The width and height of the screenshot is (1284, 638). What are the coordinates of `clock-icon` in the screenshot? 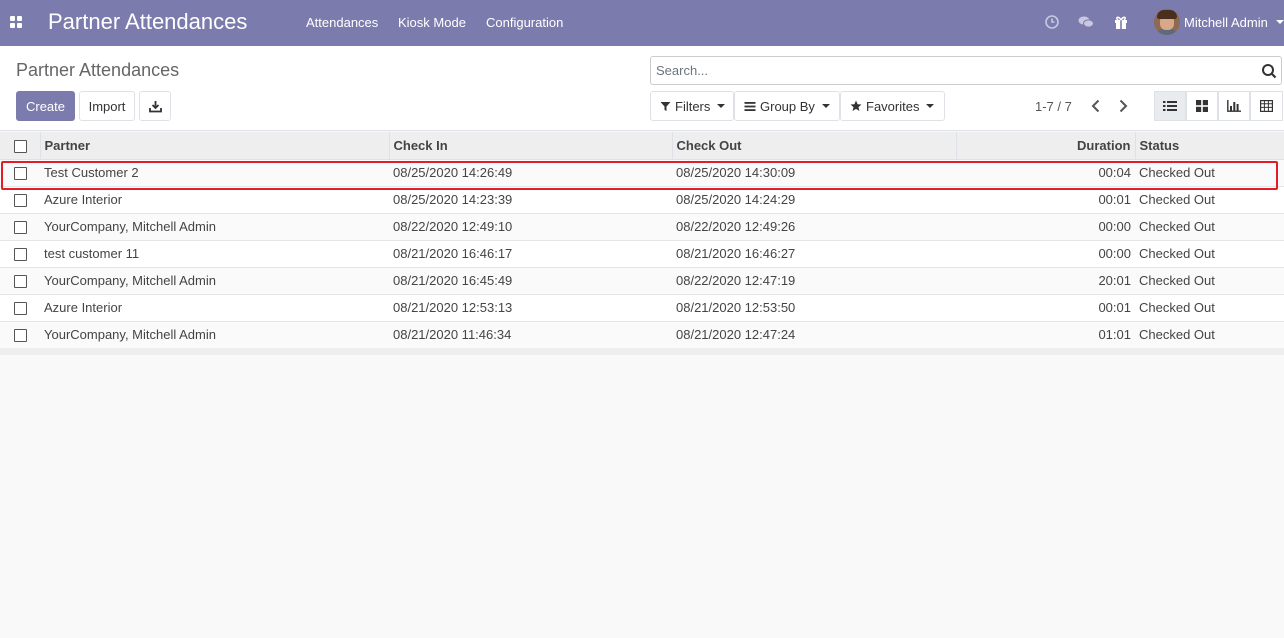 It's located at (1053, 22).